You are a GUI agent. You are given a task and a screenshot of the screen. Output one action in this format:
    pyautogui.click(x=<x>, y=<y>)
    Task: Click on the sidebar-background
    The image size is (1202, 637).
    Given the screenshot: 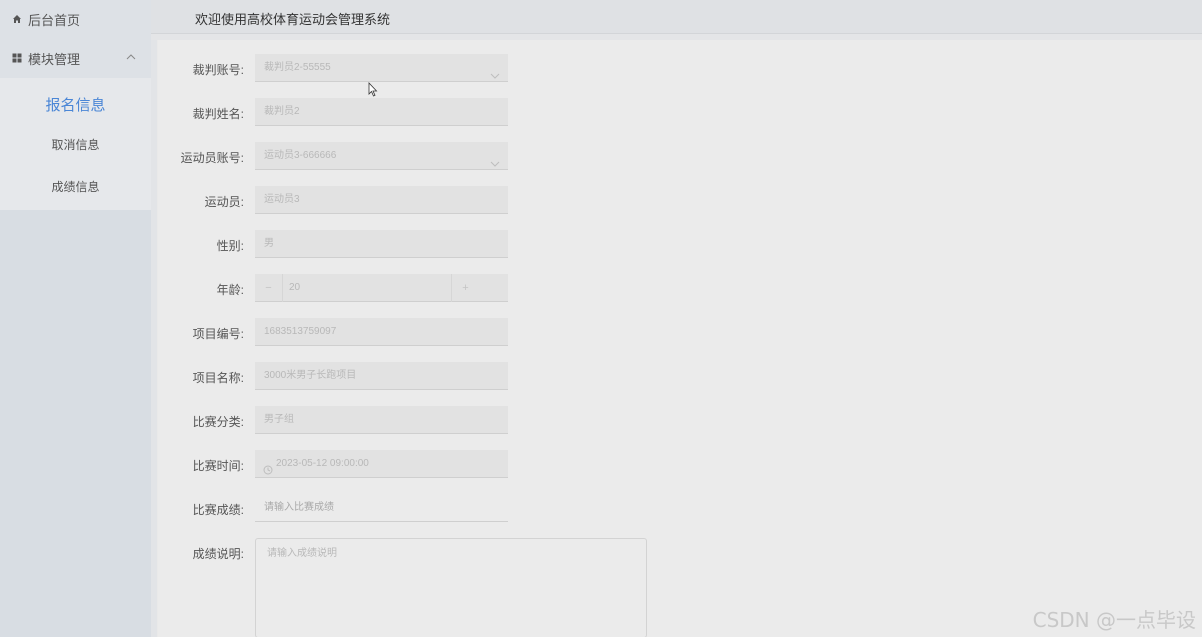 What is the action you would take?
    pyautogui.click(x=75, y=423)
    